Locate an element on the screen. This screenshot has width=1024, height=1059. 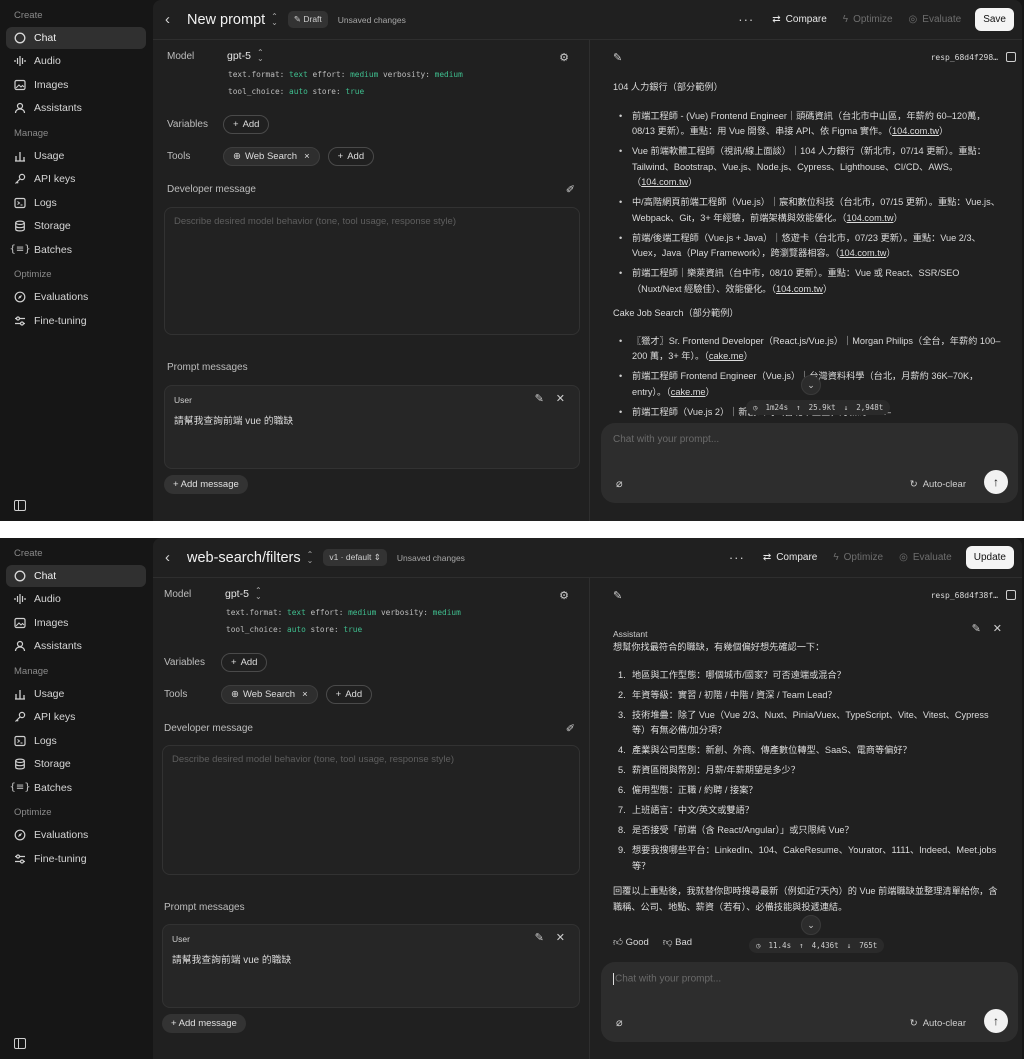
image-icon is located at coordinates (20, 623).